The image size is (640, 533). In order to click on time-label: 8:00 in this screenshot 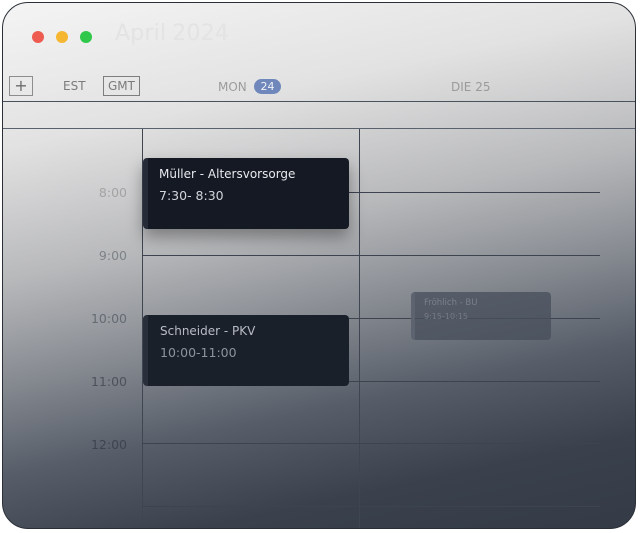, I will do `click(112, 192)`.